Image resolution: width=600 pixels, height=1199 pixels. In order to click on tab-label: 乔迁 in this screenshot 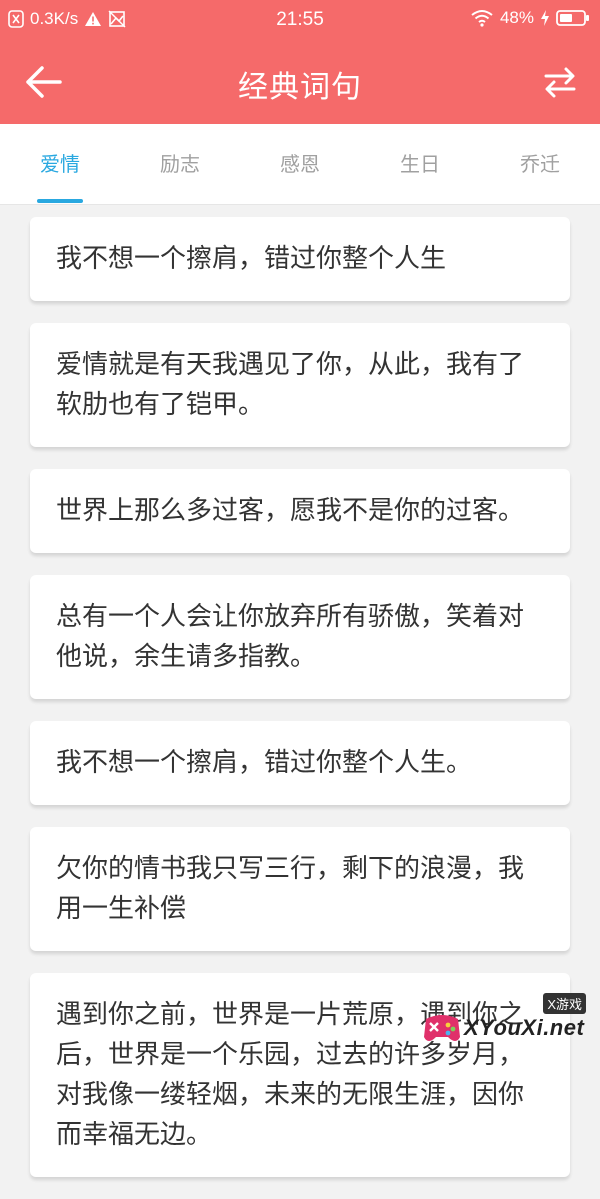, I will do `click(540, 164)`.